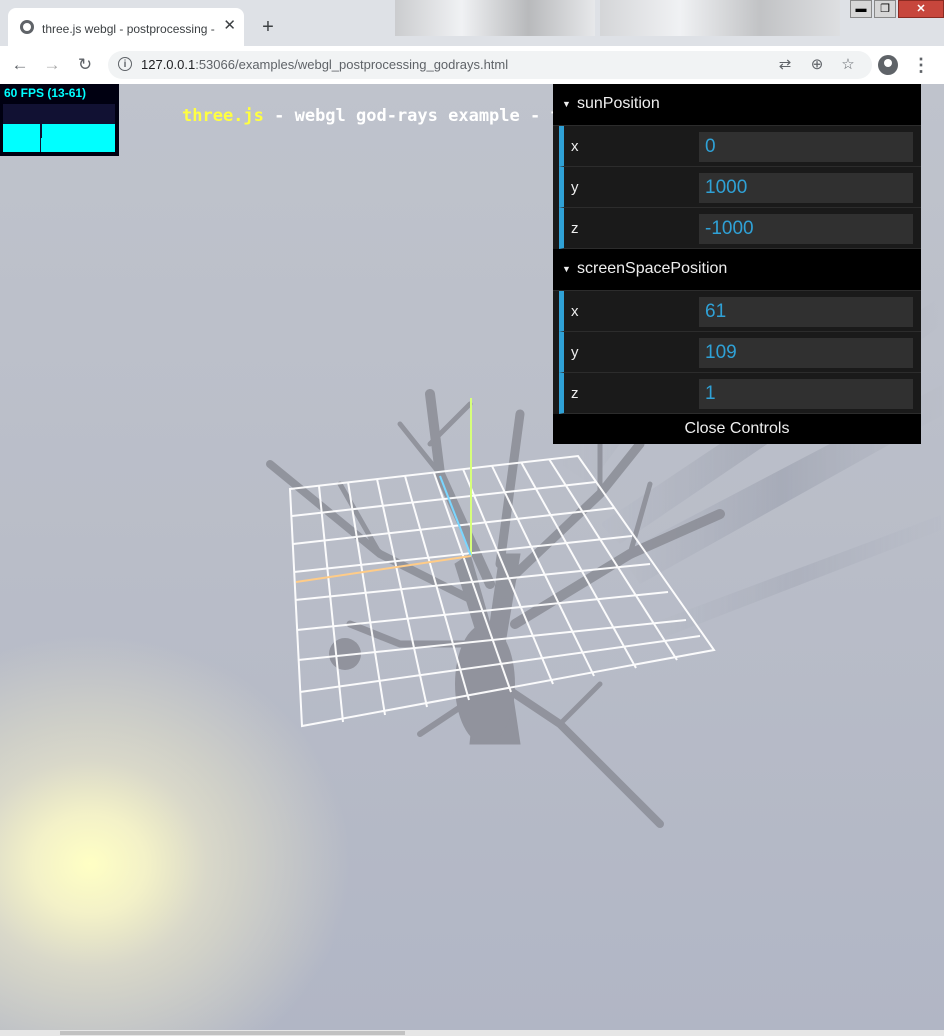 This screenshot has height=1036, width=944. I want to click on controller-row: x 61, so click(740, 311).